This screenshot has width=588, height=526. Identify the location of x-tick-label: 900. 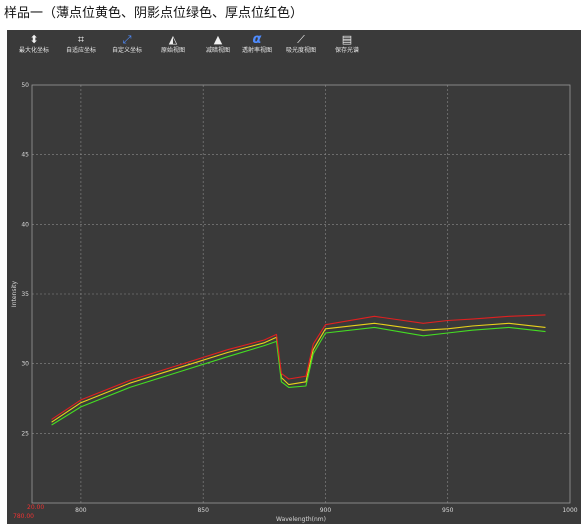
(326, 510).